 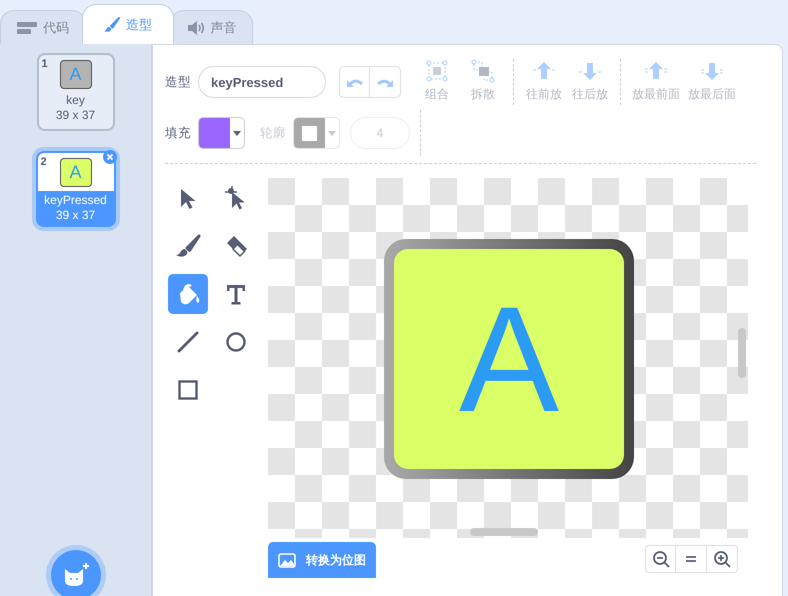 What do you see at coordinates (322, 560) in the screenshot?
I see `convert-to-bitmap-button: 转换为位图` at bounding box center [322, 560].